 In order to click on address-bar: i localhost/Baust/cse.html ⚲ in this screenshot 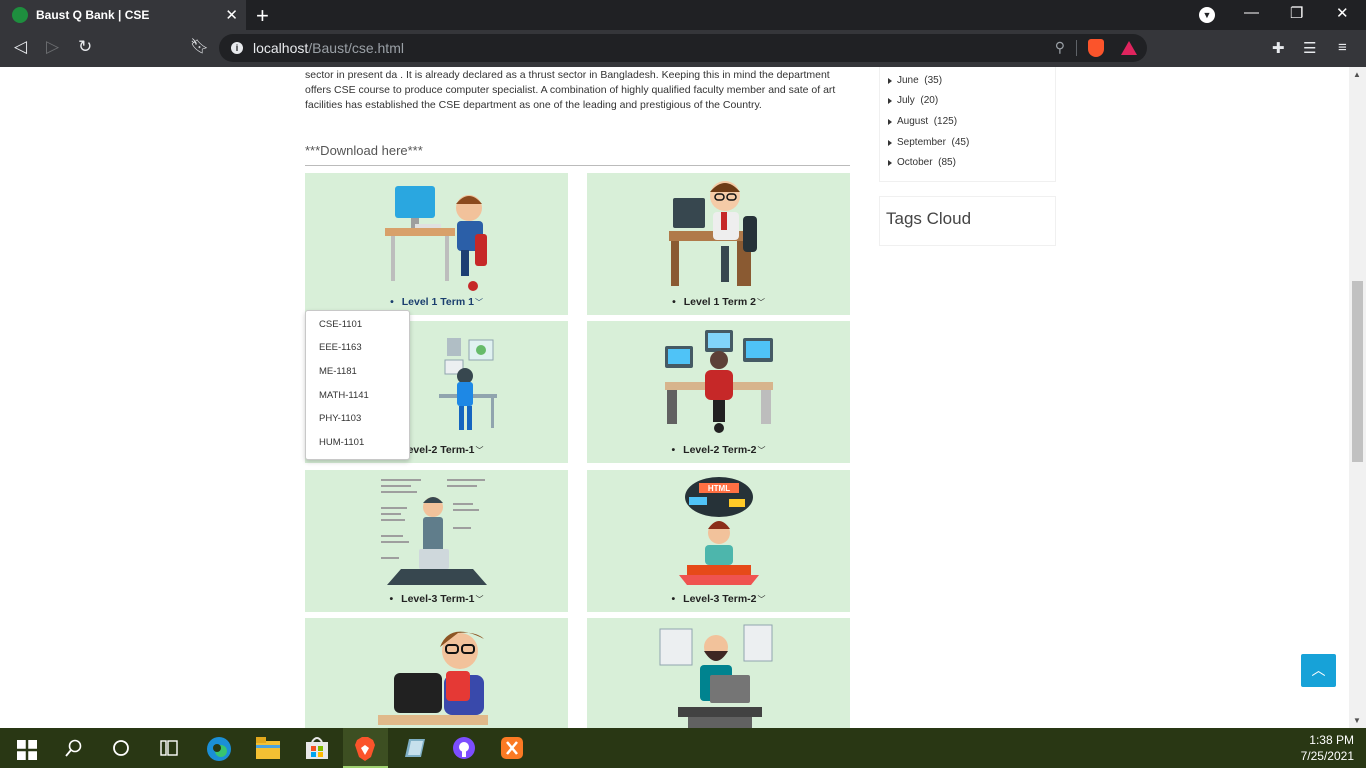, I will do `click(683, 48)`.